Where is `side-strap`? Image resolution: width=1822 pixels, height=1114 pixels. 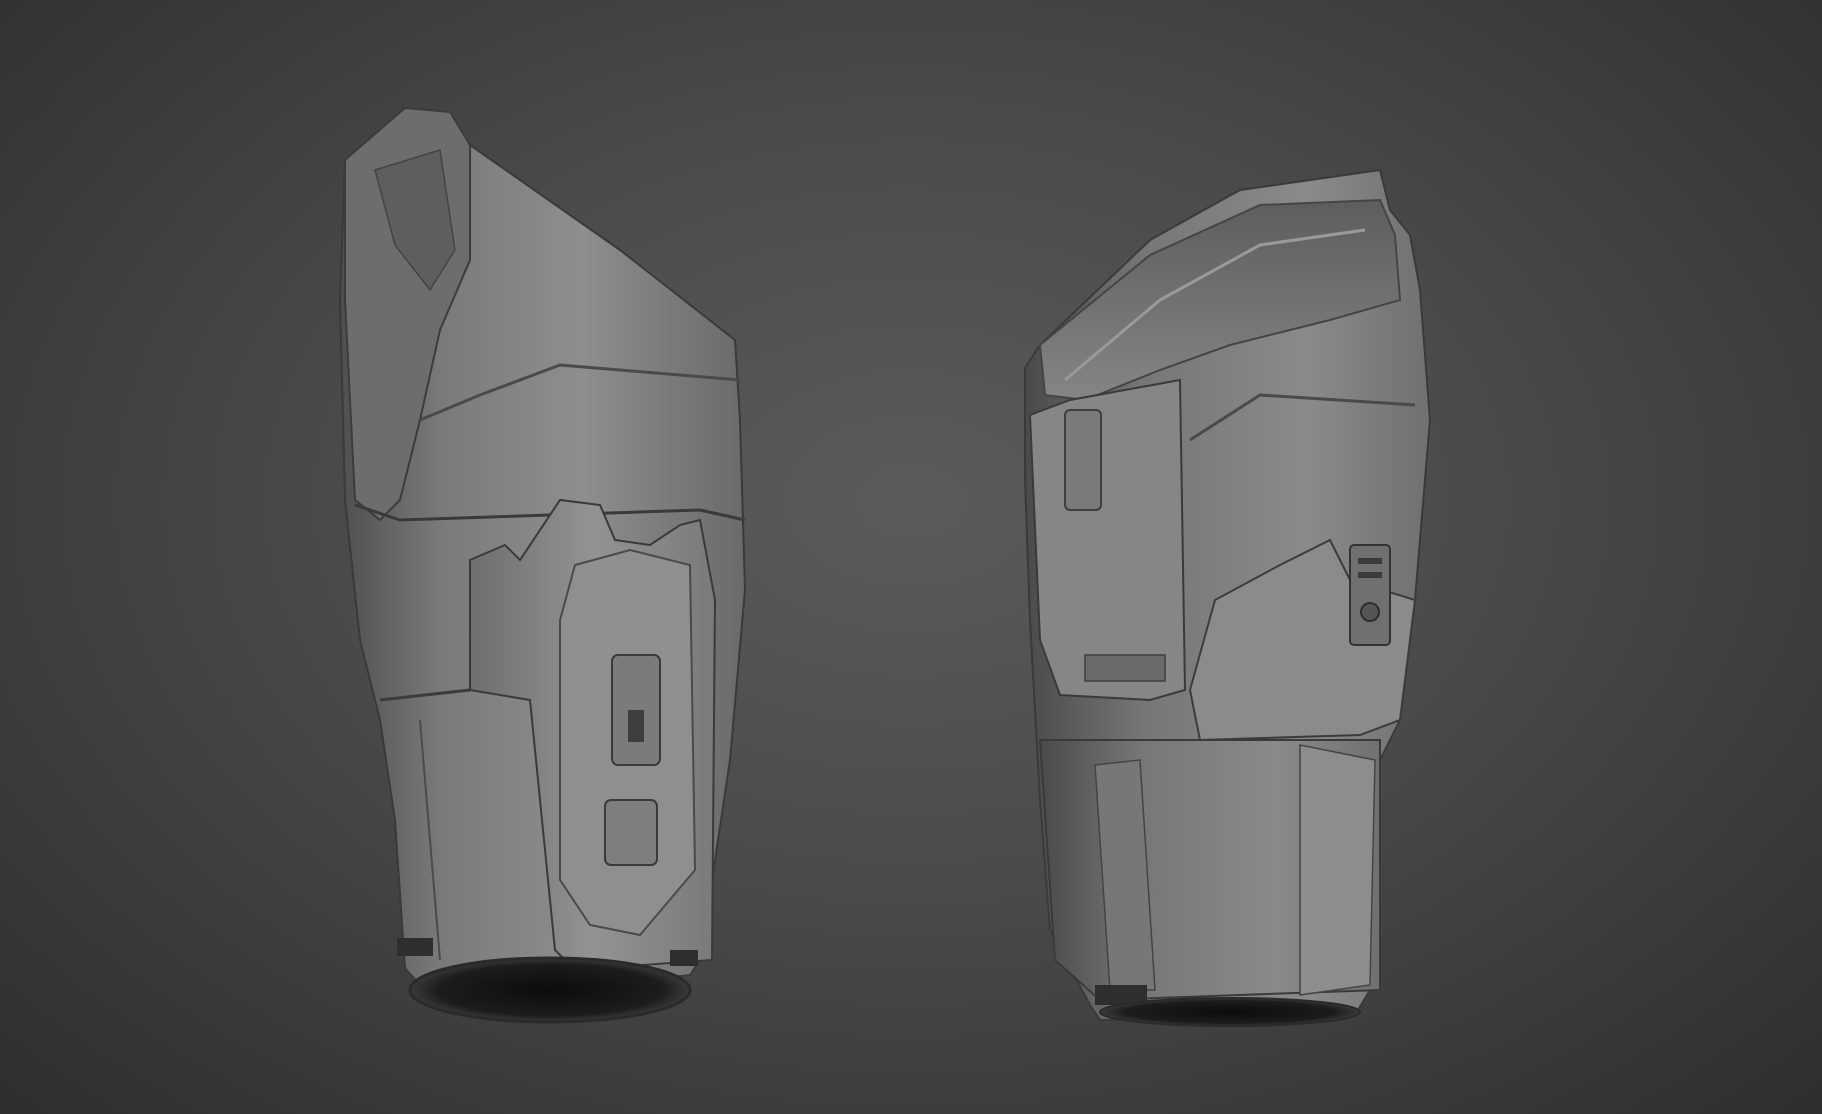 side-strap is located at coordinates (1107, 540).